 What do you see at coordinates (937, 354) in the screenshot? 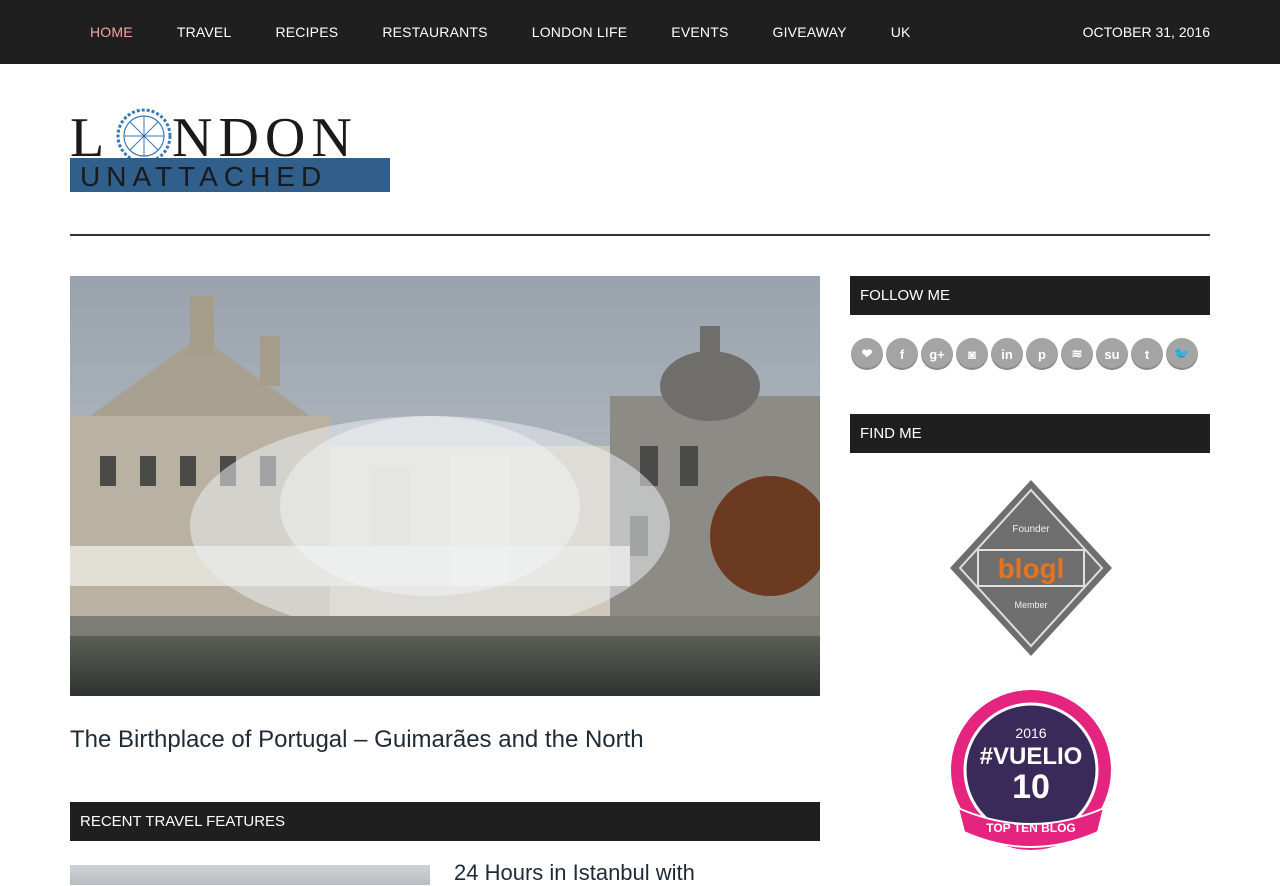
I see `google-plus-icon: g+` at bounding box center [937, 354].